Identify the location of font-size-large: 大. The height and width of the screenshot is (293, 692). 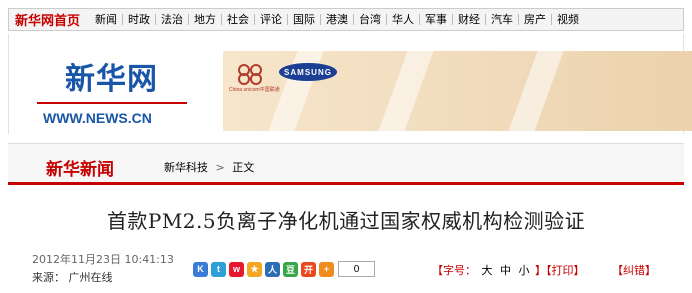
(487, 270).